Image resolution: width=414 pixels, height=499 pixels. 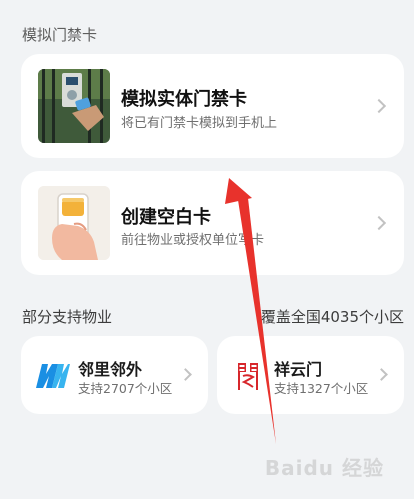 I want to click on partner-card-xiangyun: 祥云门 支持1327个小区, so click(x=310, y=375).